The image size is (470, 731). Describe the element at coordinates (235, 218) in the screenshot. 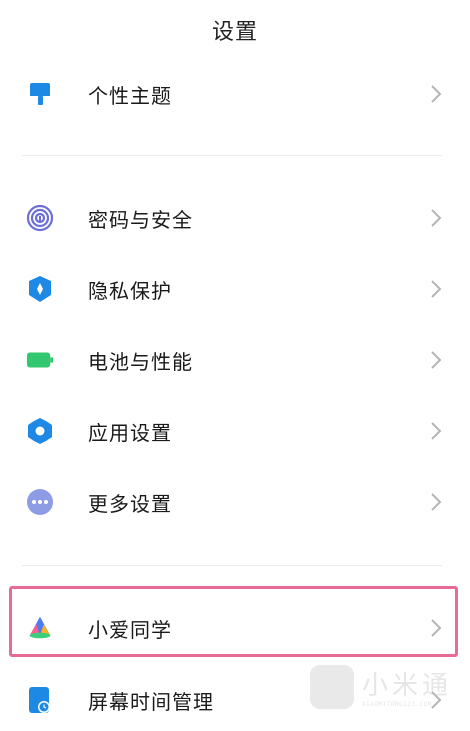

I see `settings-item-password-security: 密码与安全` at that location.